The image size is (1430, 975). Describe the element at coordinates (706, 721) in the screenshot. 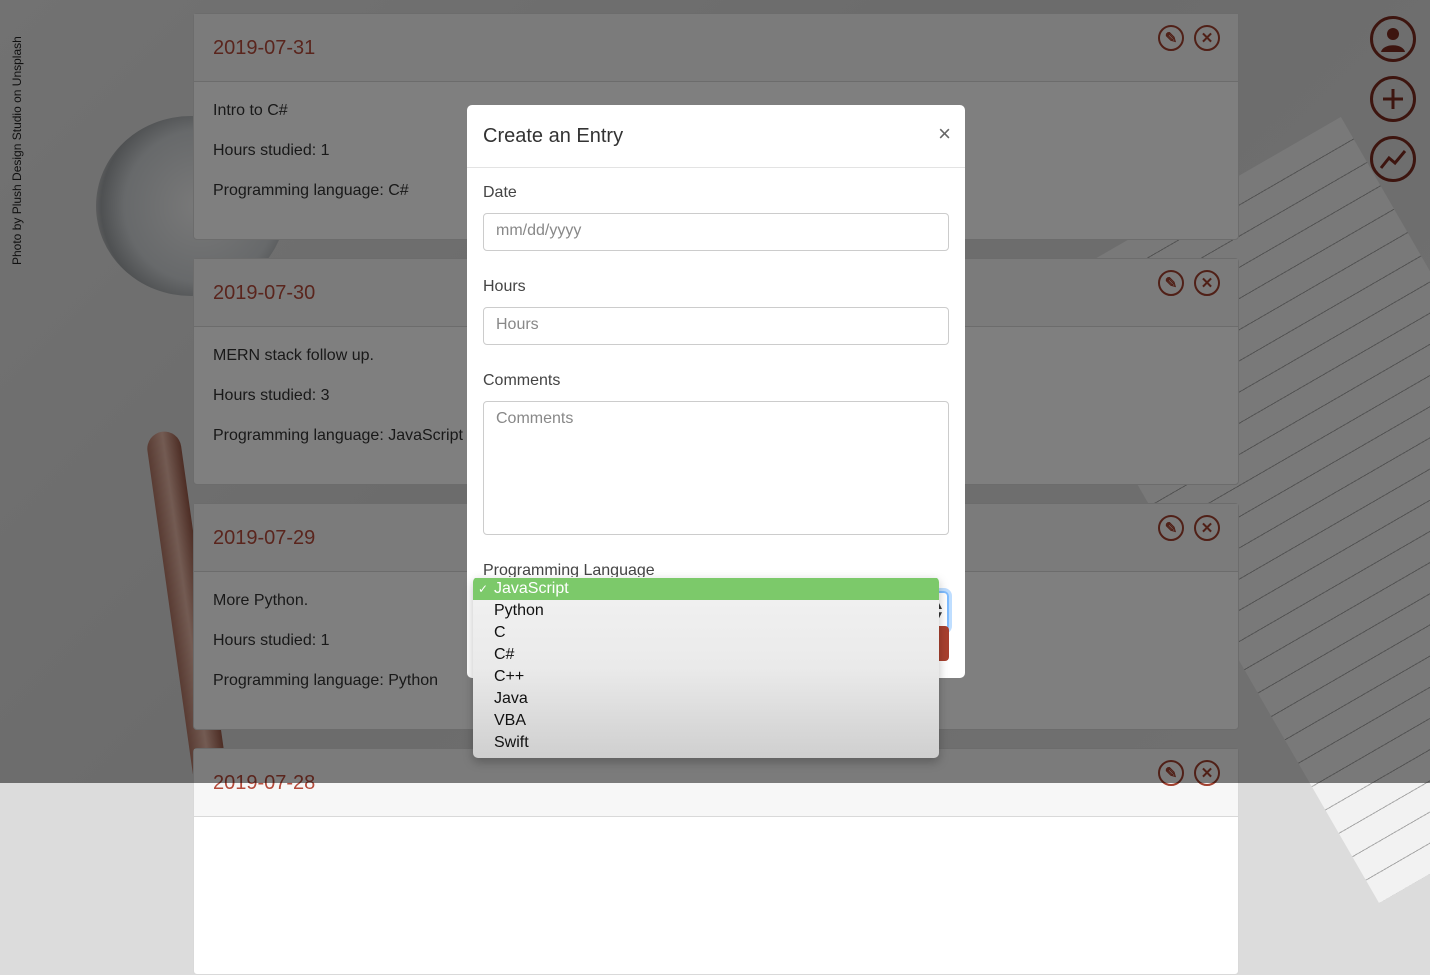

I see `language-option: VBA` at that location.